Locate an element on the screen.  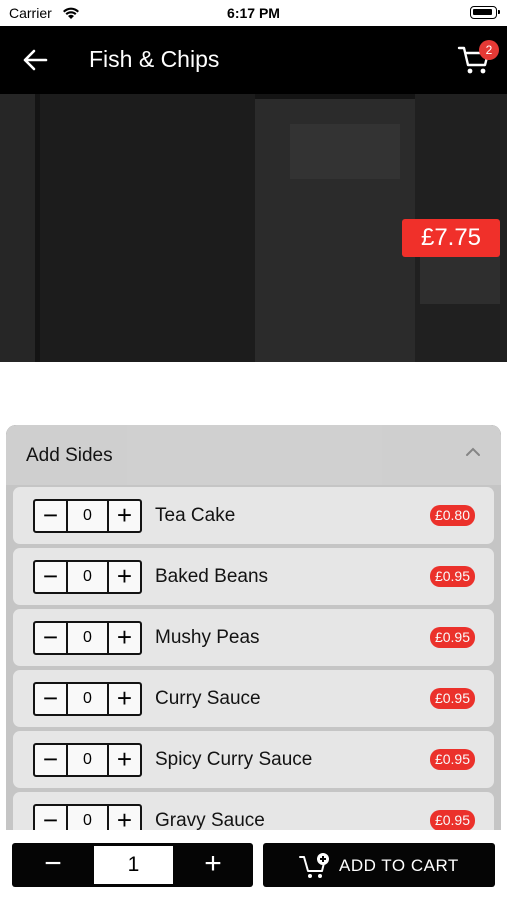
add-to-cart-icon is located at coordinates (314, 865).